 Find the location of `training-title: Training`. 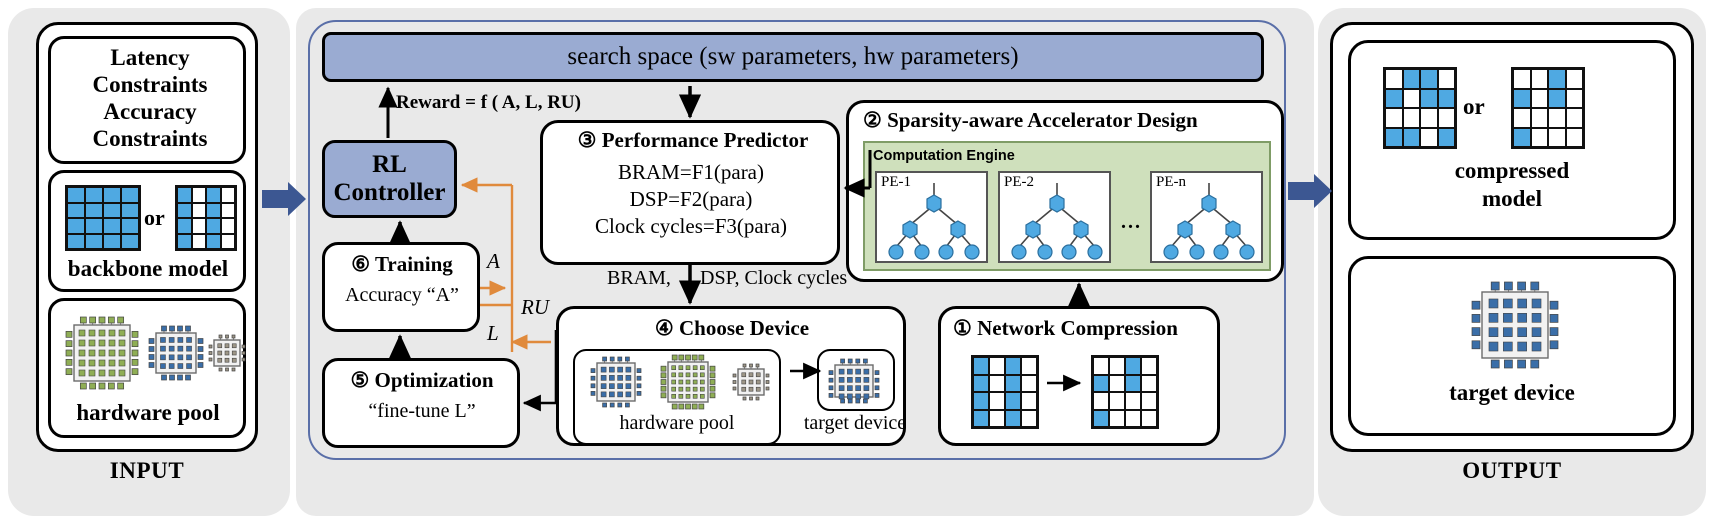

training-title: Training is located at coordinates (413, 264).